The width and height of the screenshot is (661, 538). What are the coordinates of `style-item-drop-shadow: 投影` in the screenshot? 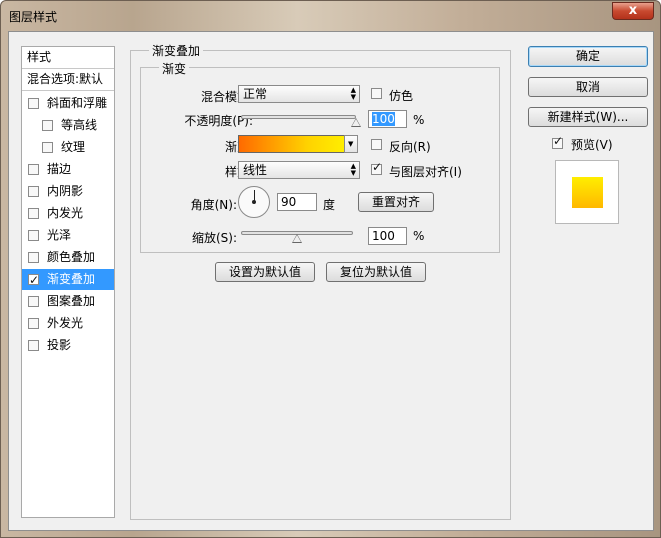 It's located at (68, 345).